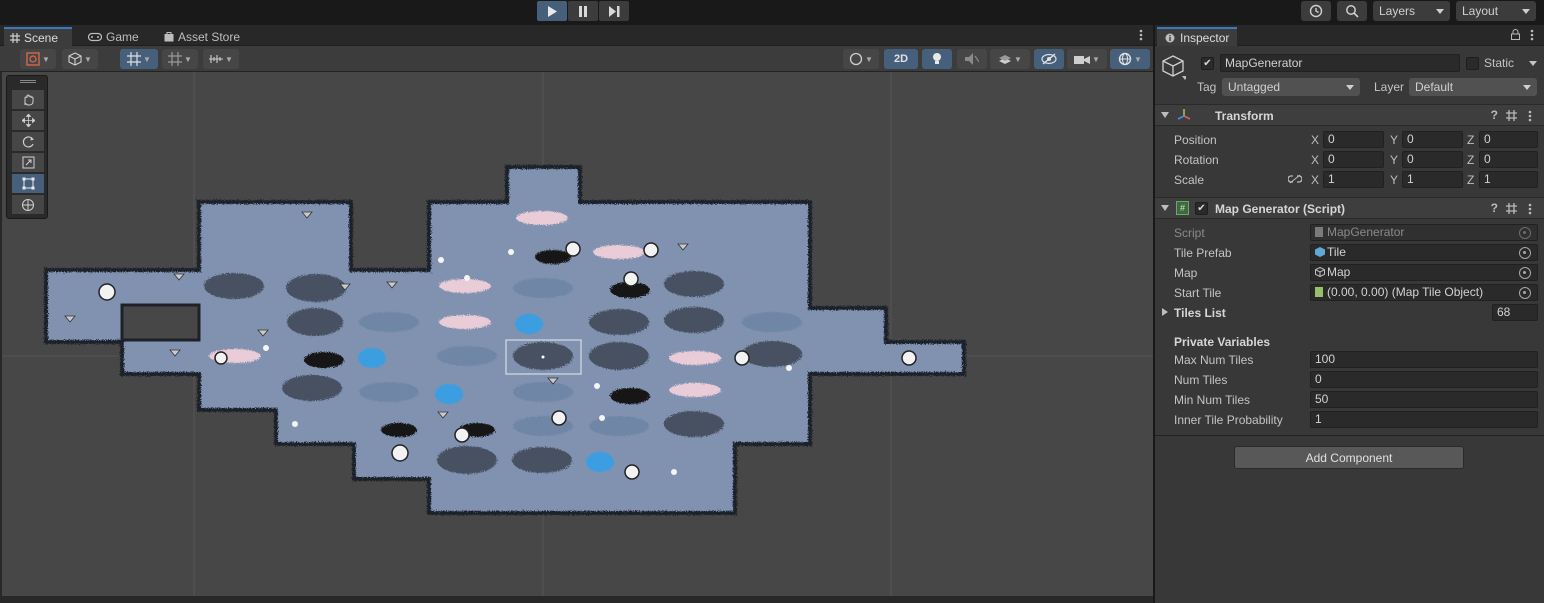 This screenshot has height=603, width=1544. Describe the element at coordinates (1005, 59) in the screenshot. I see `effects-icon` at that location.